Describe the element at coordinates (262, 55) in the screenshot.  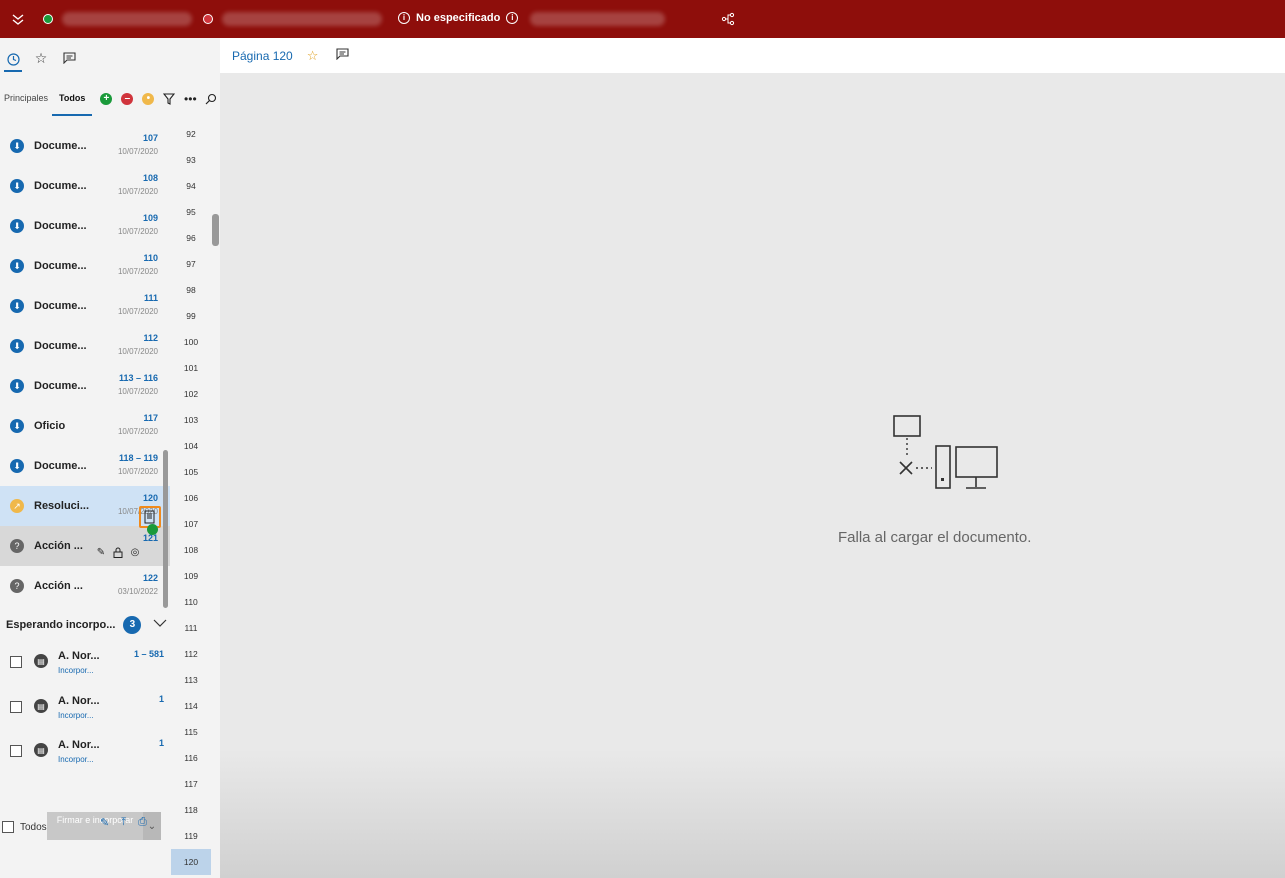
I see `page-title: Página 120` at that location.